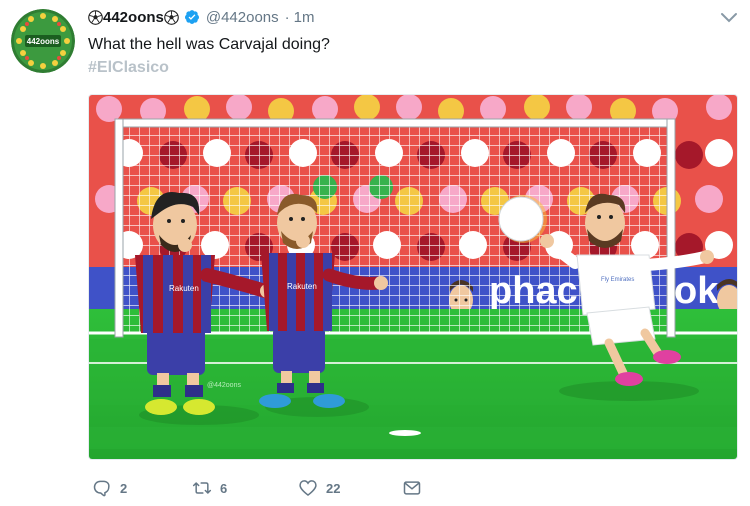  Describe the element at coordinates (101, 488) in the screenshot. I see `reply-icon` at that location.